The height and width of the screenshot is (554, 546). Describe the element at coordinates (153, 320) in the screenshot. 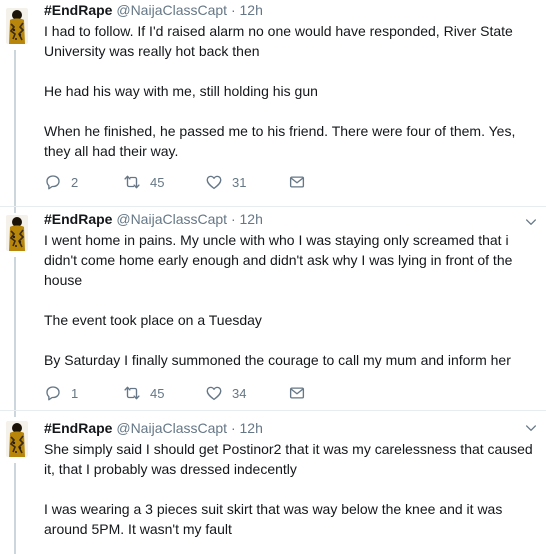

I see `tweet-paragraph: The event took place on a Tuesday` at that location.